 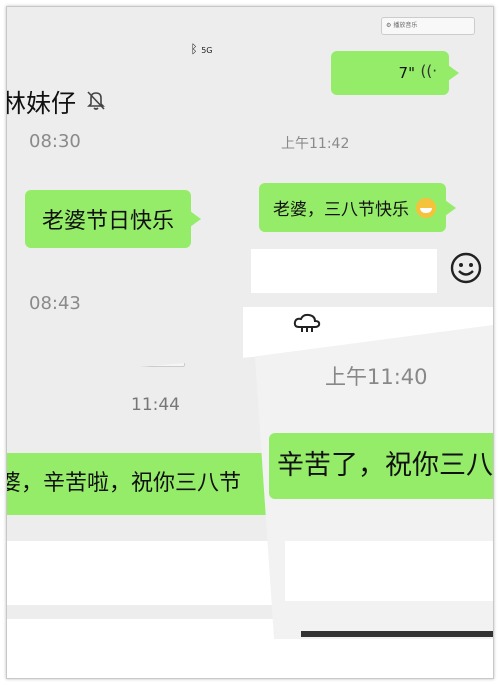 What do you see at coordinates (113, 219) in the screenshot?
I see `message-bubble: 老婆节日快乐` at bounding box center [113, 219].